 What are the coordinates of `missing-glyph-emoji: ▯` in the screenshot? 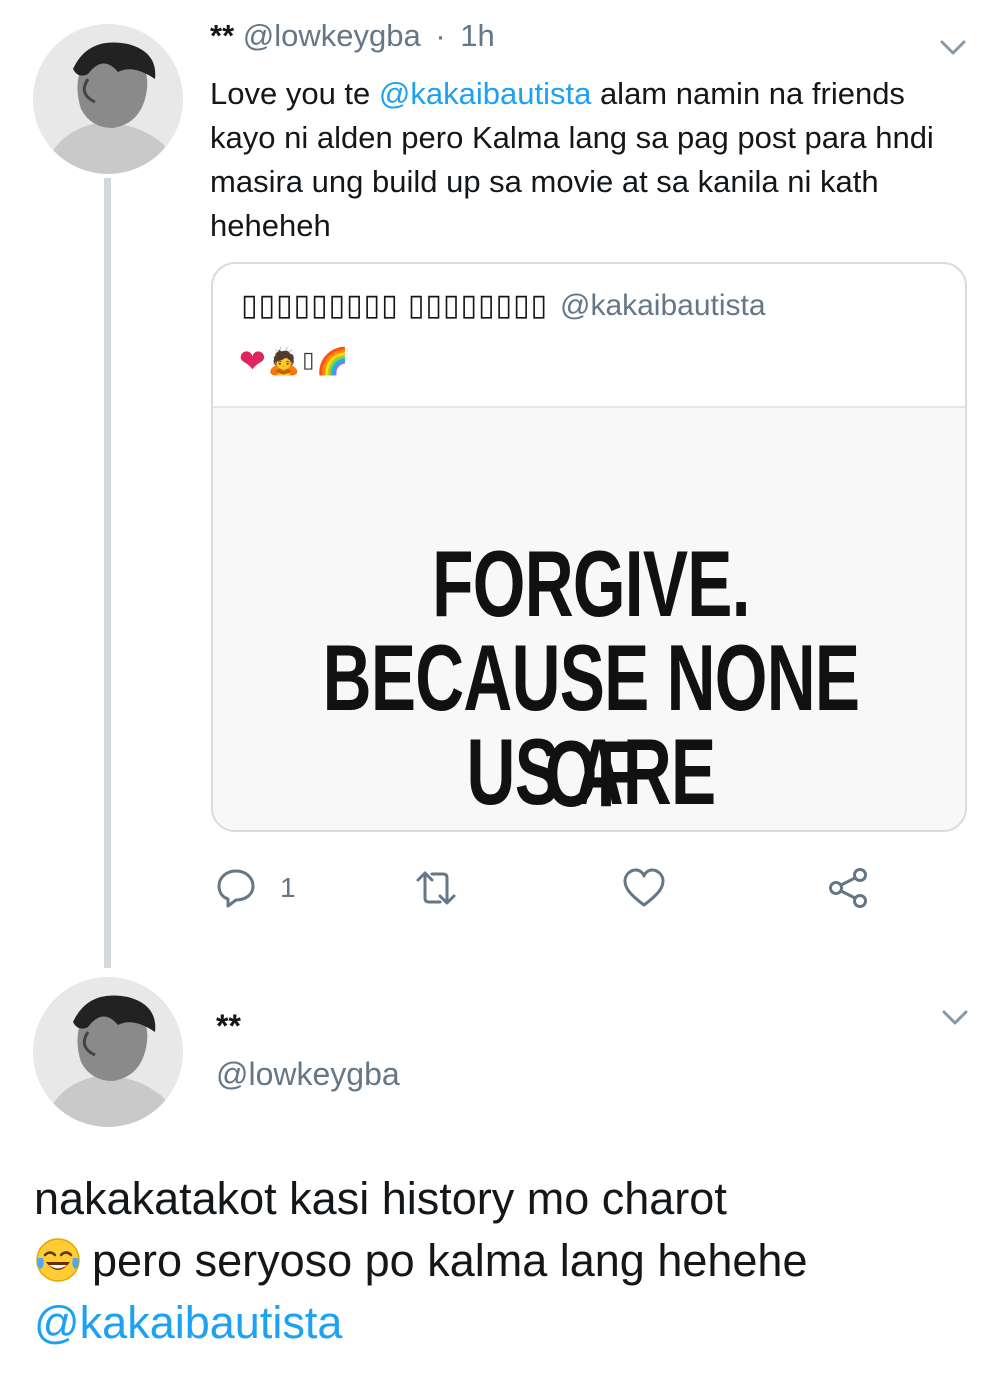 It's located at (308, 360).